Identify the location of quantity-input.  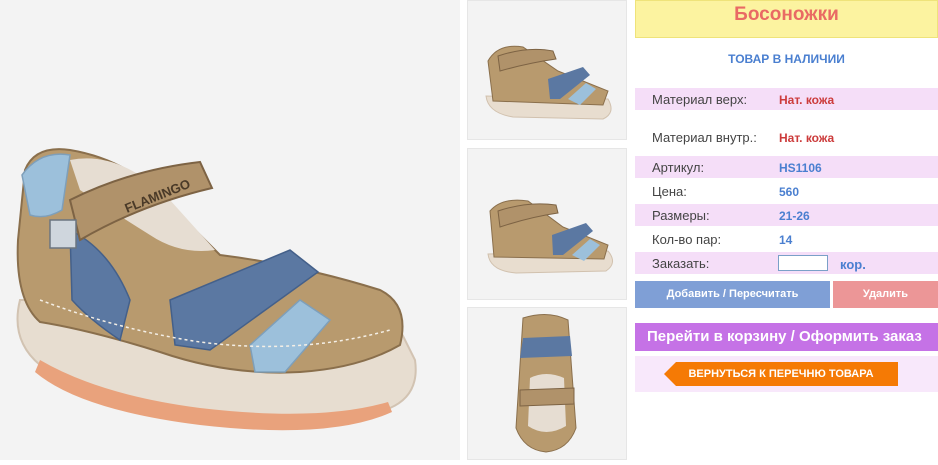
(803, 263).